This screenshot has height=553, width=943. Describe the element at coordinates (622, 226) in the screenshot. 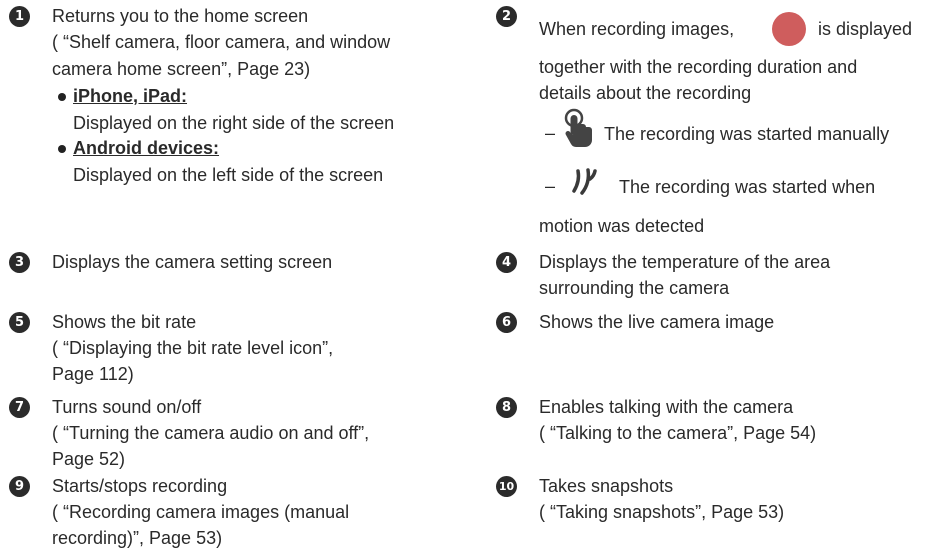

I see `motion-recording-text: motion was detected` at that location.